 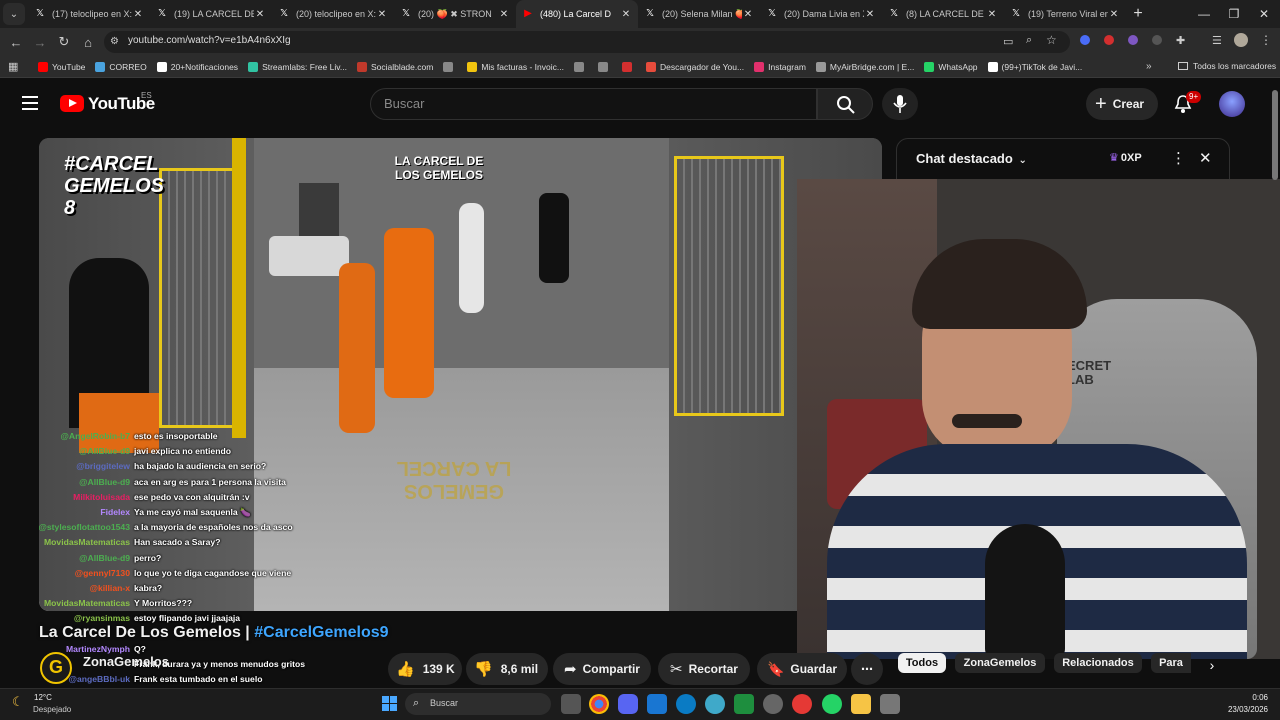 What do you see at coordinates (1234, 14) in the screenshot?
I see `maximize-button: ❐` at bounding box center [1234, 14].